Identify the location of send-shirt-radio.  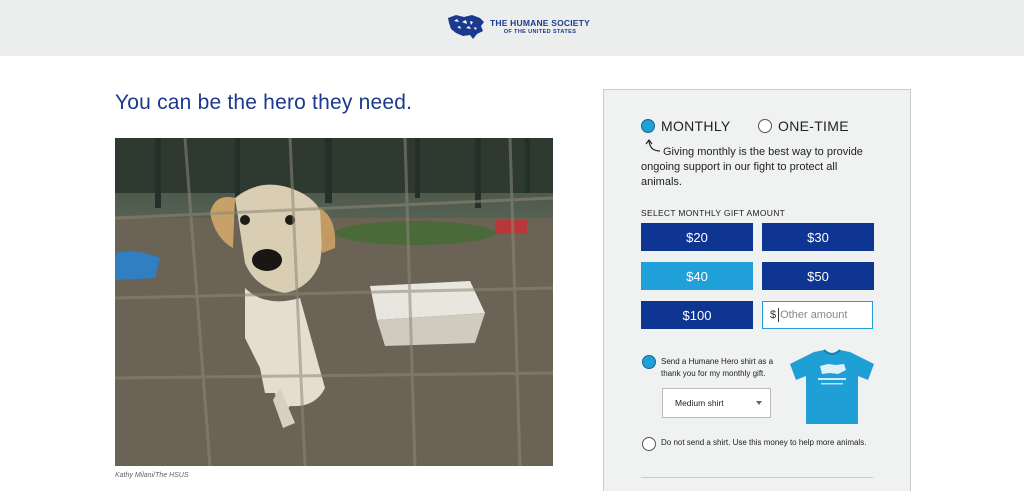
(649, 362).